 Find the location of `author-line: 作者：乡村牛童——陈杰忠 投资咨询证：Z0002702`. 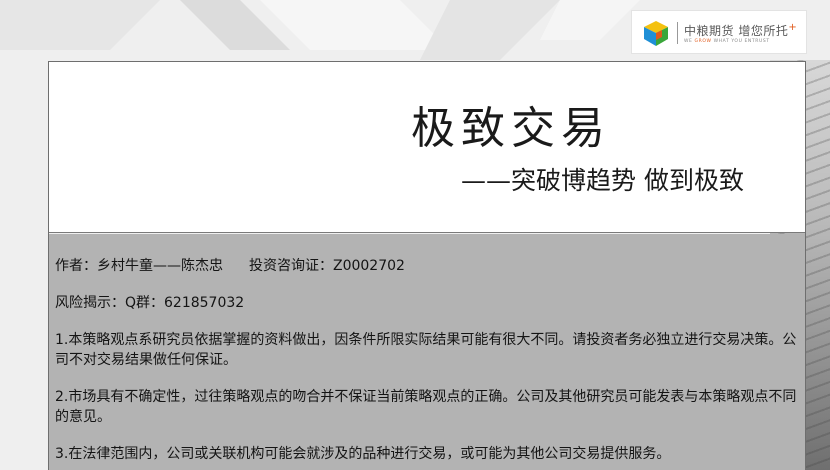

author-line: 作者：乡村牛童——陈杰忠 投资咨询证：Z0002702 is located at coordinates (427, 266).